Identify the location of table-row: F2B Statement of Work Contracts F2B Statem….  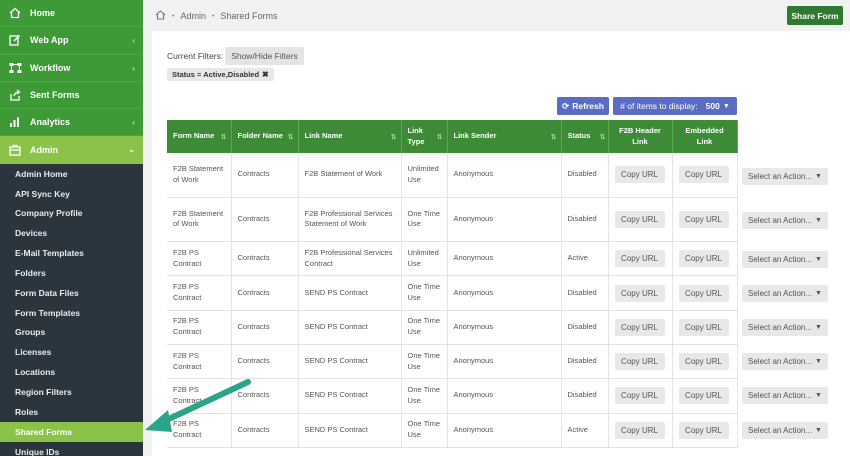
(452, 175).